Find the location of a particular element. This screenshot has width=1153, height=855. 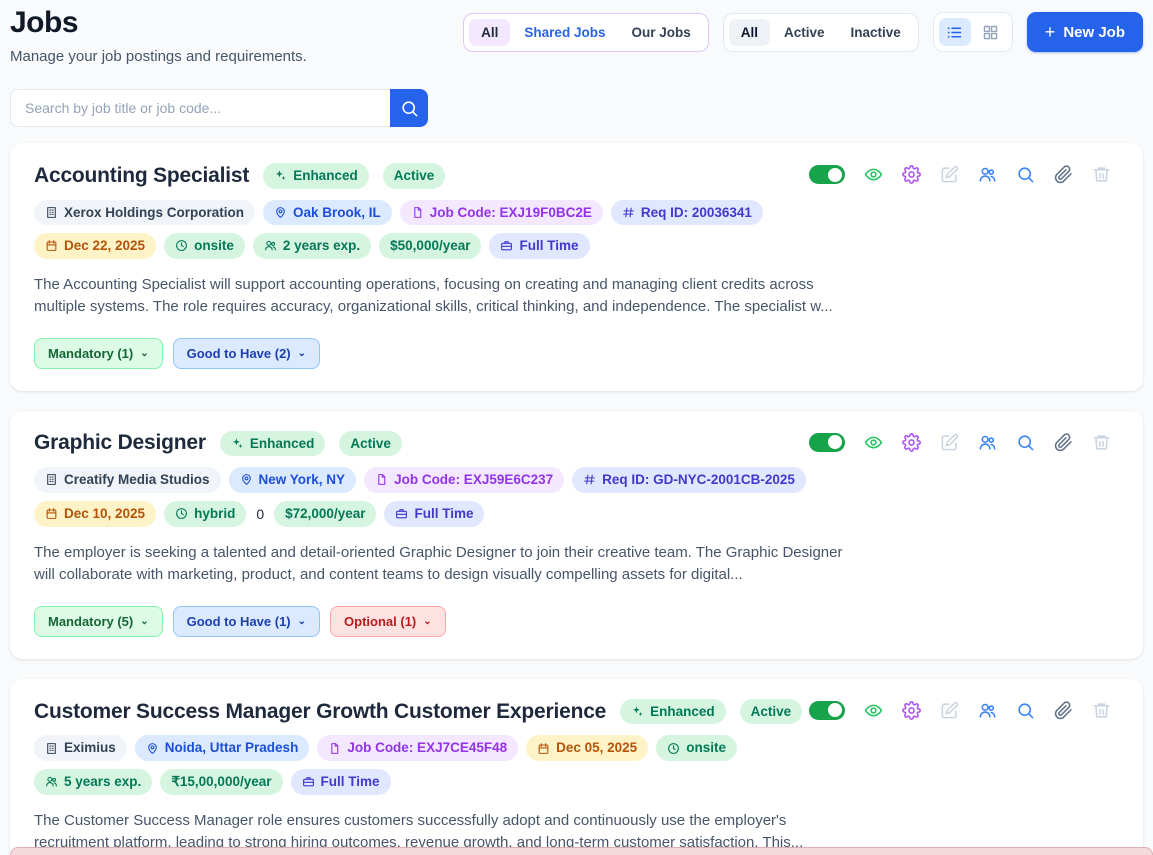

briefcase-badge: Full Time is located at coordinates (434, 514).